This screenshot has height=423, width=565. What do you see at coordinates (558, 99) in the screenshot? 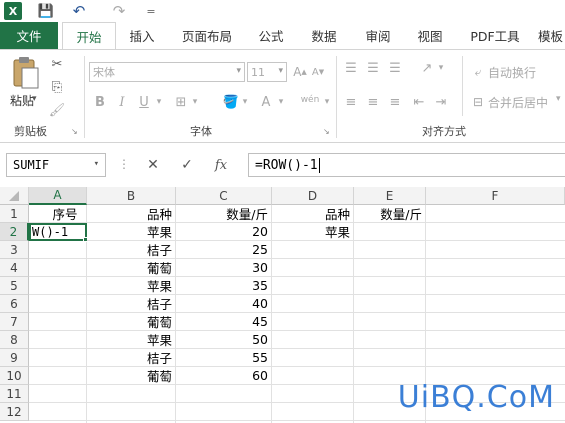
I see `merge-dropdown-icon: ▾` at bounding box center [558, 99].